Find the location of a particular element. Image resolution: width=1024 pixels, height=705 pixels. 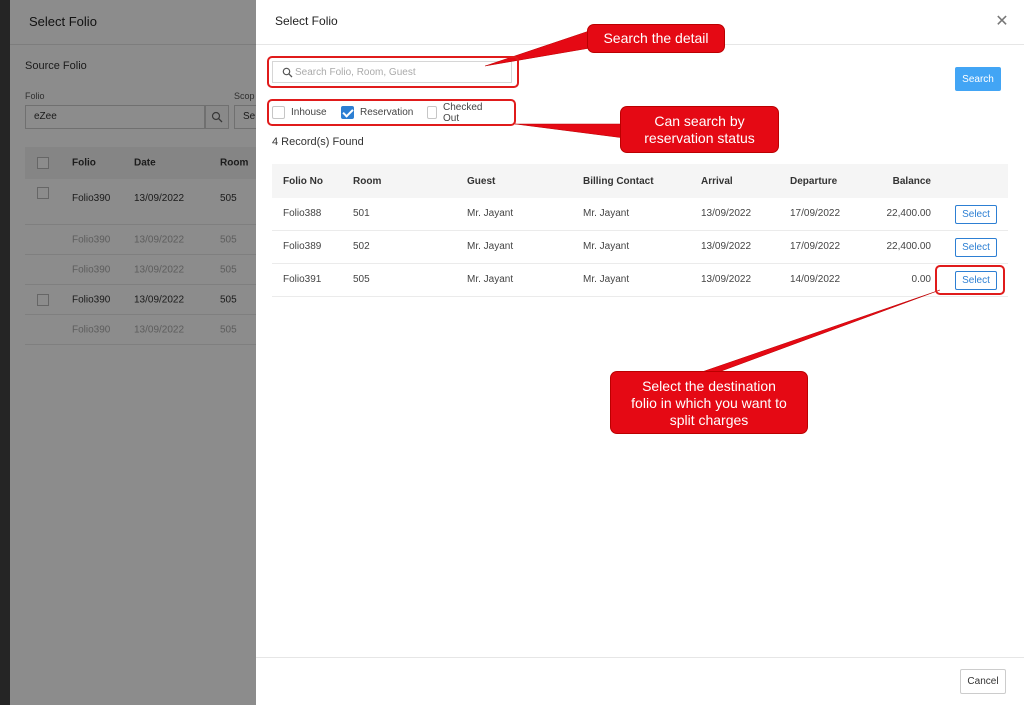

arrow-destination-folio is located at coordinates (815, 333).